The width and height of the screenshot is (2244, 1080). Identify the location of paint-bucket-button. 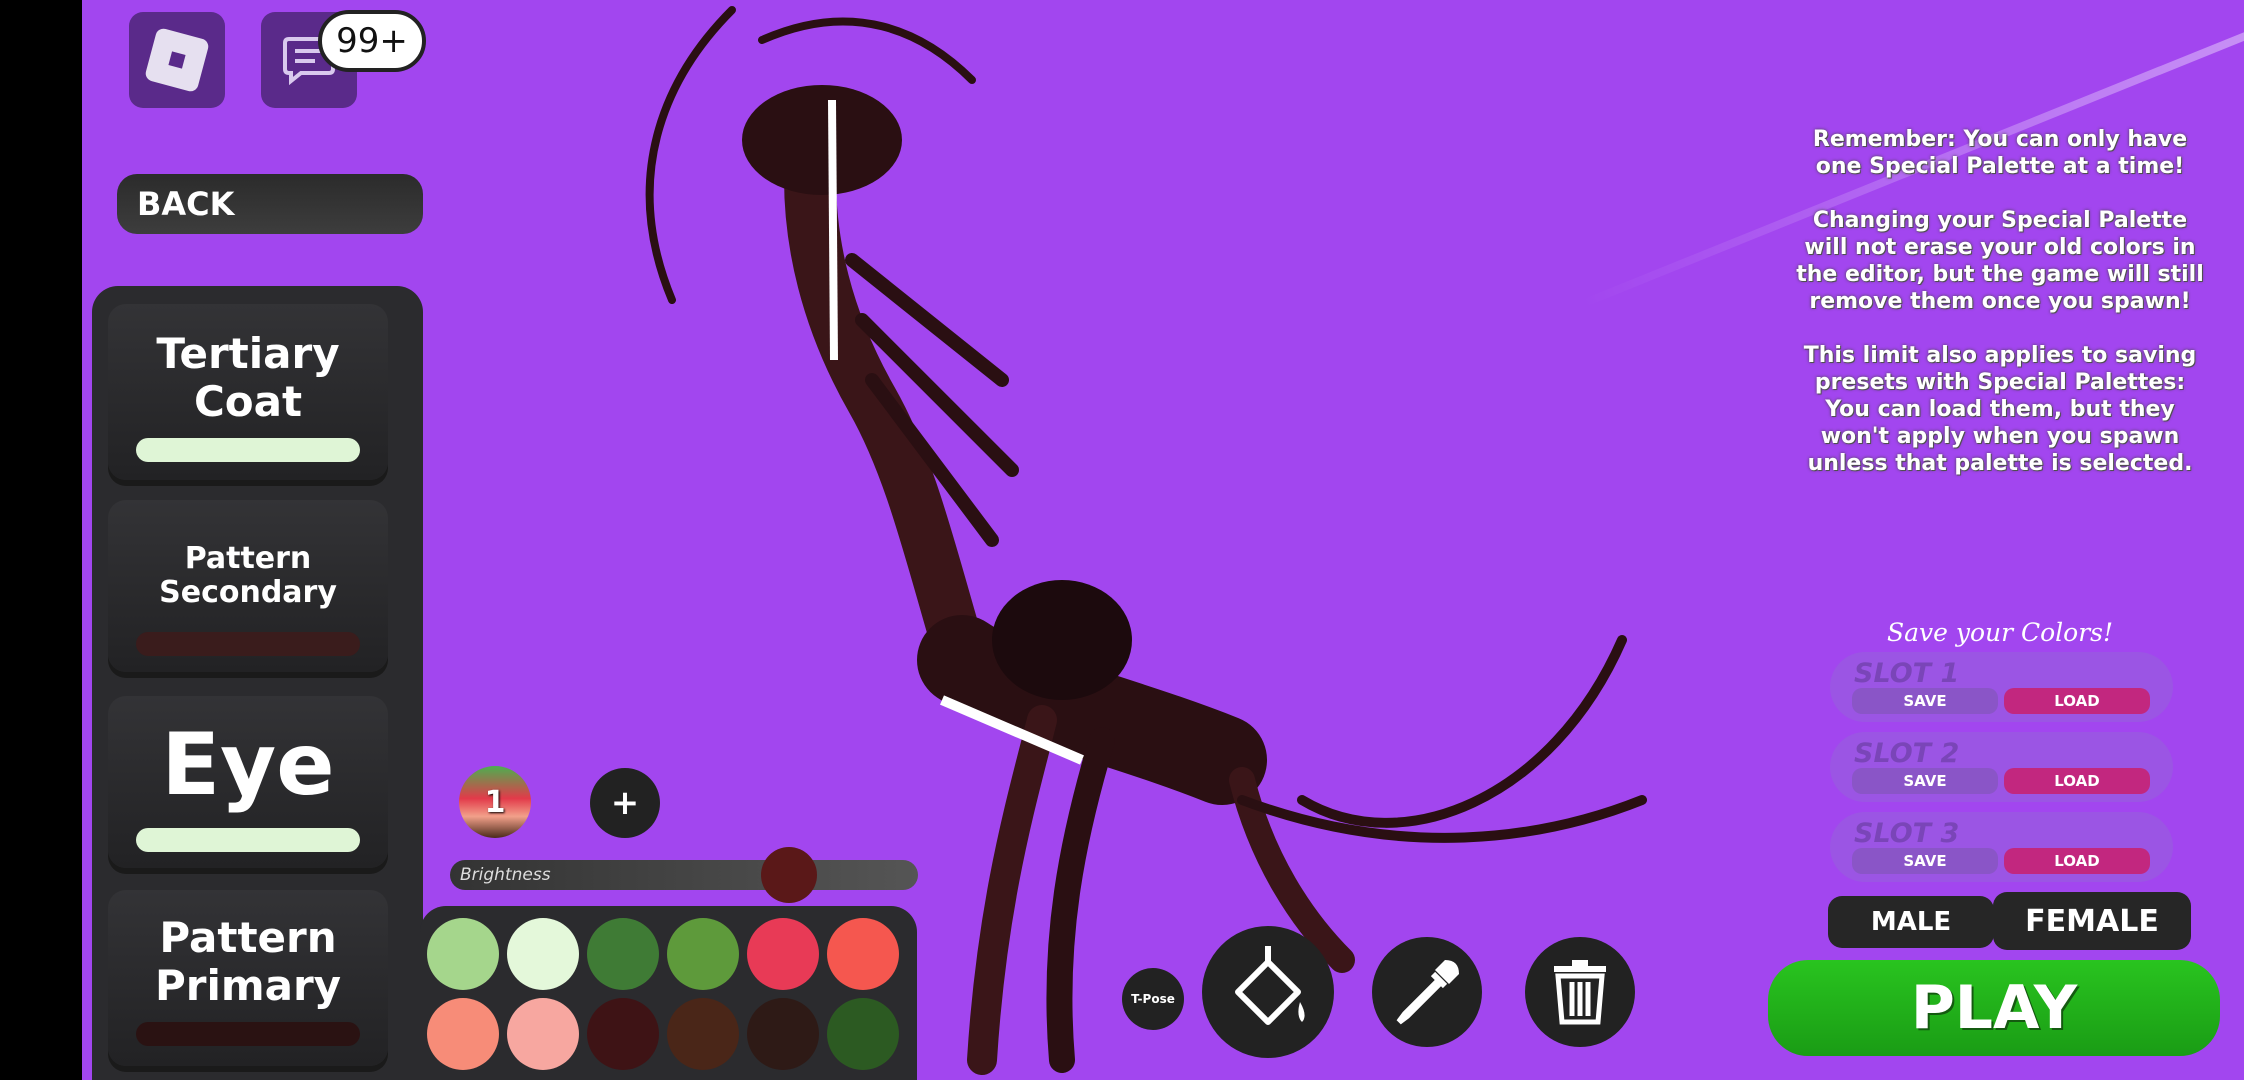
(1268, 992).